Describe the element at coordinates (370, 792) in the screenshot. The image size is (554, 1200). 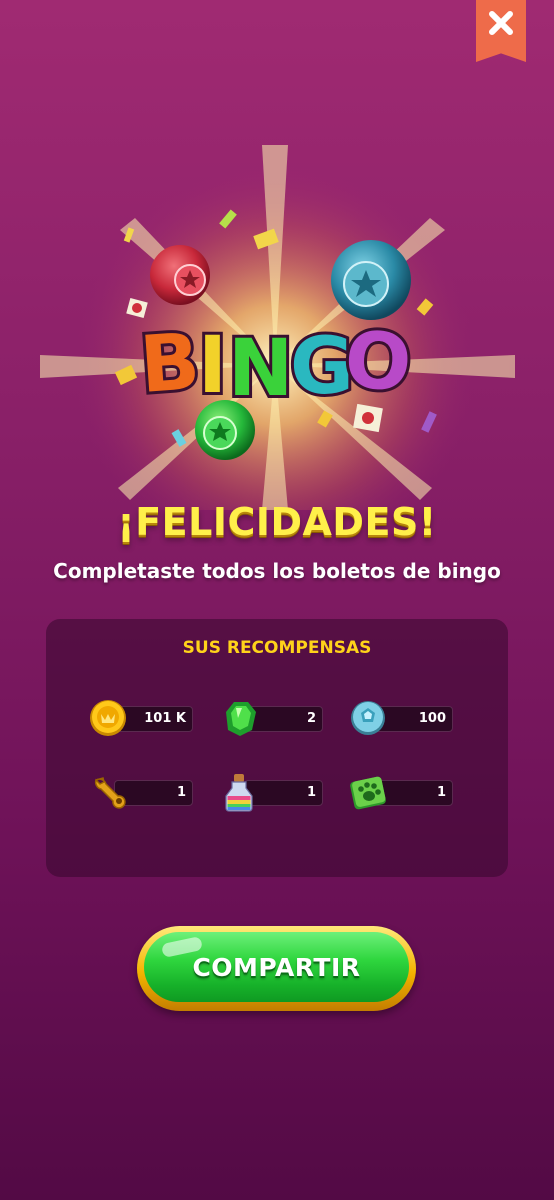
I see `paw-tile-icon` at that location.